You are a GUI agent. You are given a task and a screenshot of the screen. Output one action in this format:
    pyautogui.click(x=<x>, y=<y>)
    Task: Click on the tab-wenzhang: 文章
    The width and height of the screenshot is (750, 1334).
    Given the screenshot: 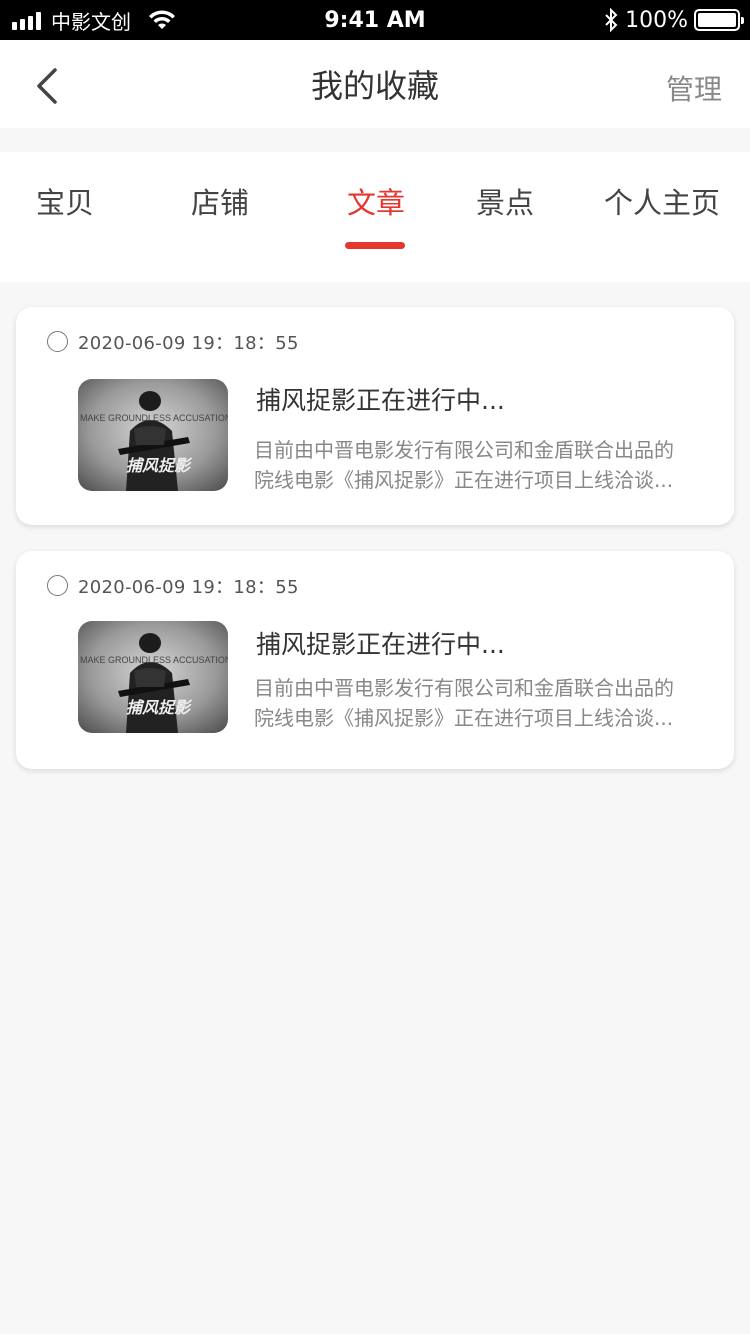 What is the action you would take?
    pyautogui.click(x=376, y=201)
    